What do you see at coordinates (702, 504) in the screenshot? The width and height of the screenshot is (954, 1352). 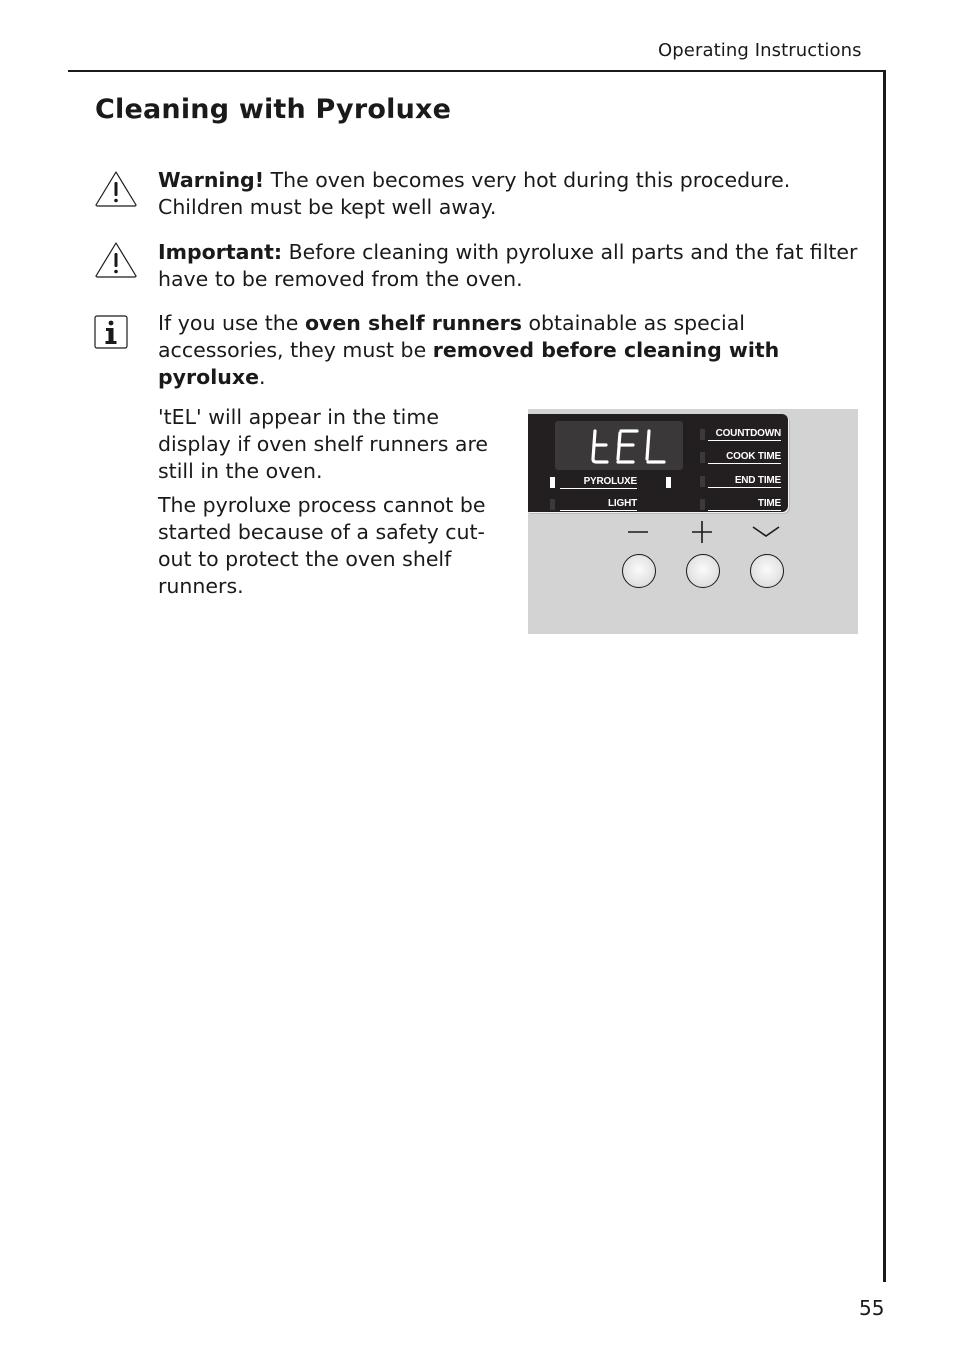 I see `time-indicator` at bounding box center [702, 504].